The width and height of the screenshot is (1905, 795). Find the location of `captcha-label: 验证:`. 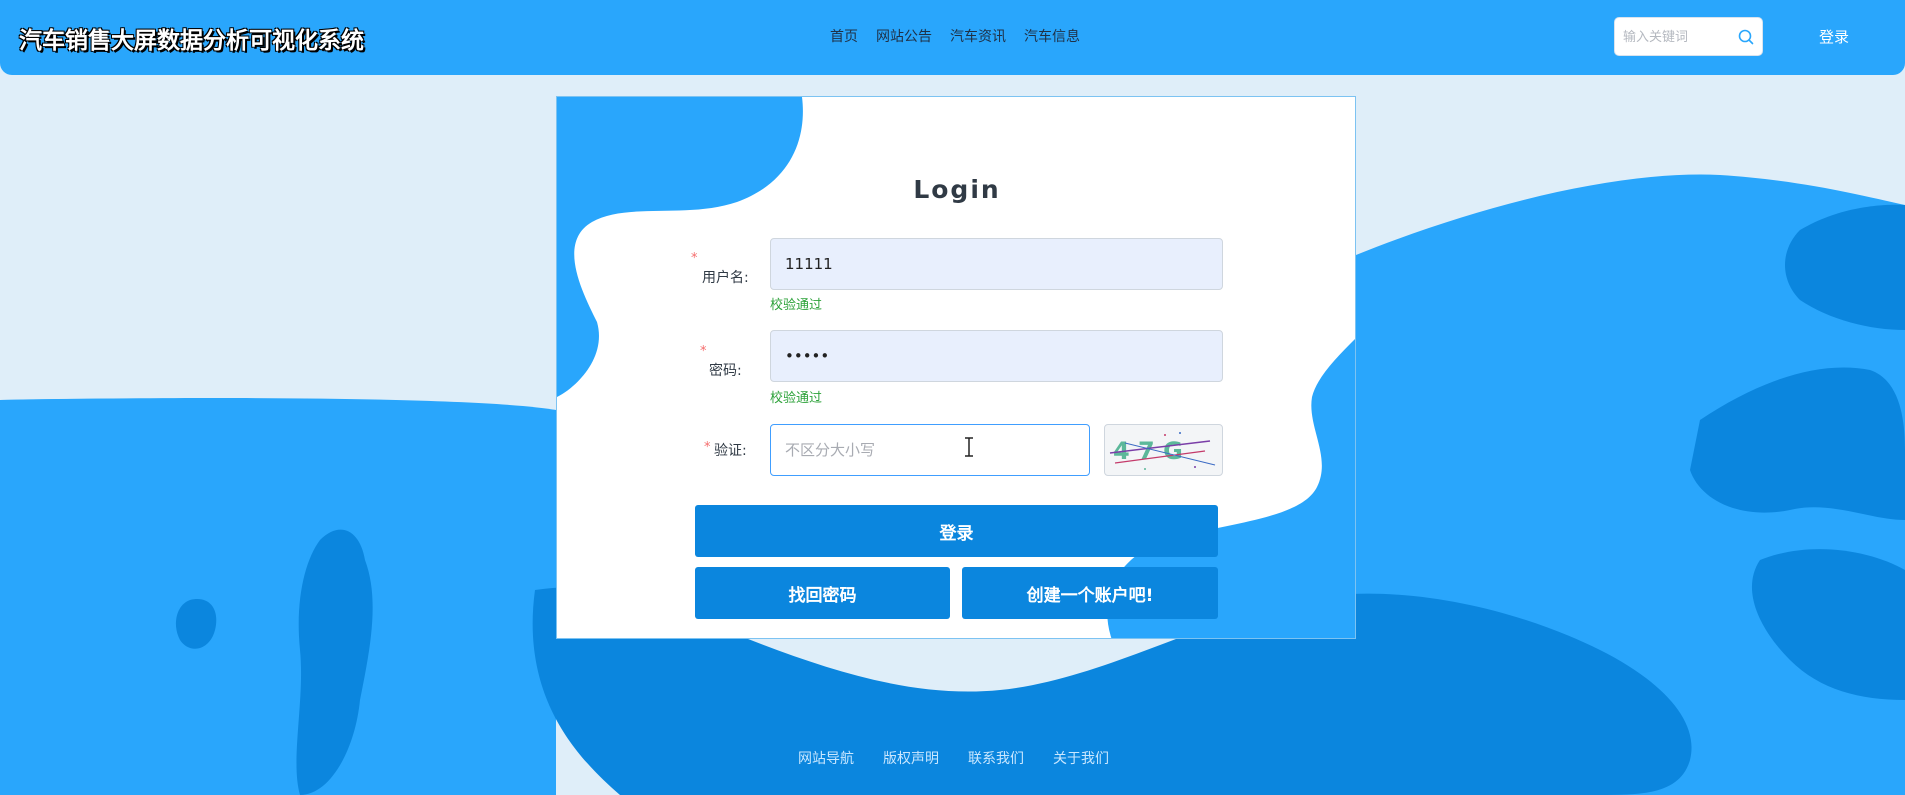

captcha-label: 验证: is located at coordinates (730, 451).